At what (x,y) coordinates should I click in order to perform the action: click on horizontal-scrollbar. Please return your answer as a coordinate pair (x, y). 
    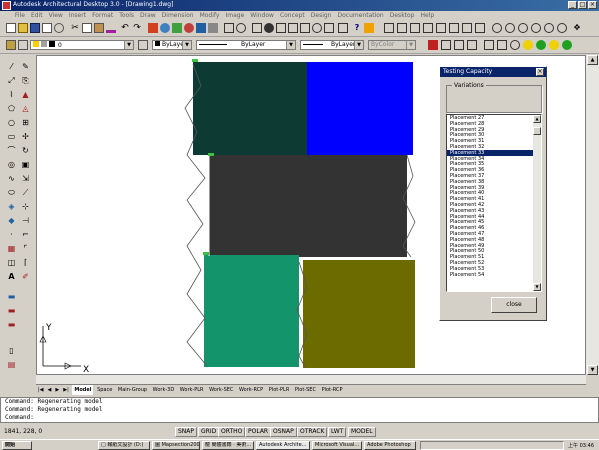
    Looking at the image, I should click on (311, 379).